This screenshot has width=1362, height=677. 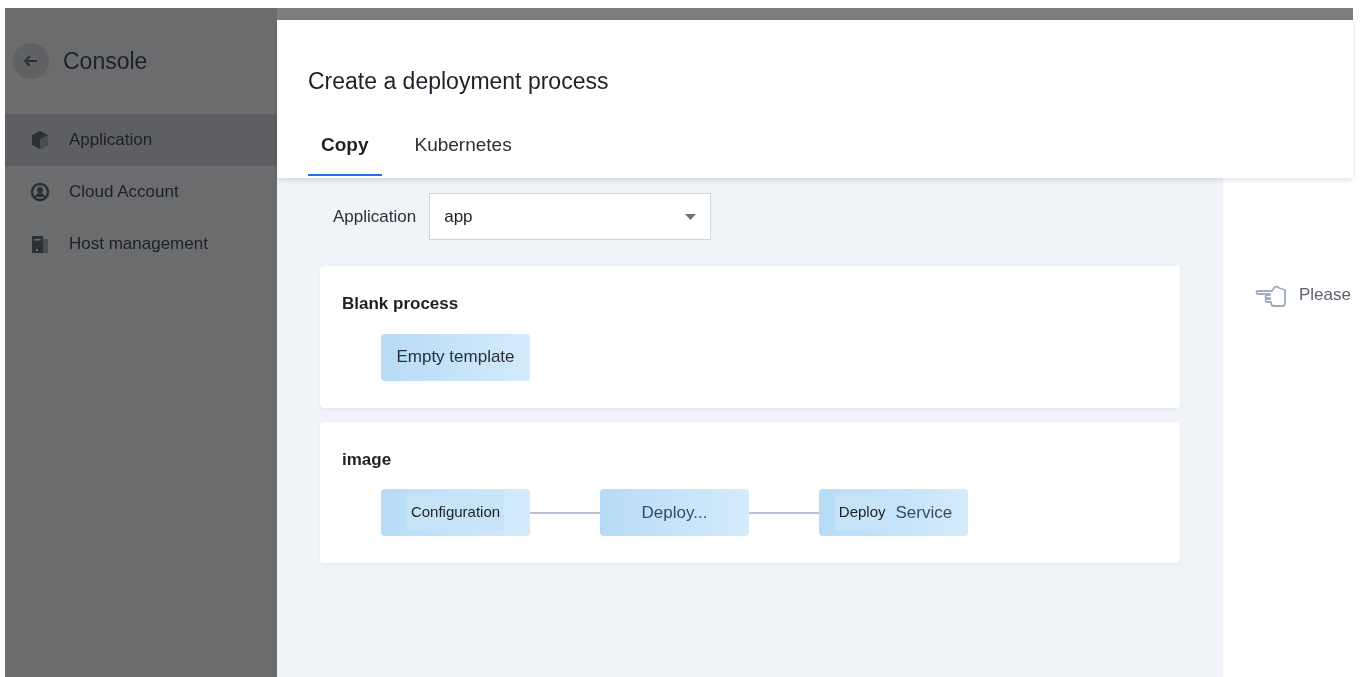 I want to click on hint-text: Please, so click(x=1325, y=295).